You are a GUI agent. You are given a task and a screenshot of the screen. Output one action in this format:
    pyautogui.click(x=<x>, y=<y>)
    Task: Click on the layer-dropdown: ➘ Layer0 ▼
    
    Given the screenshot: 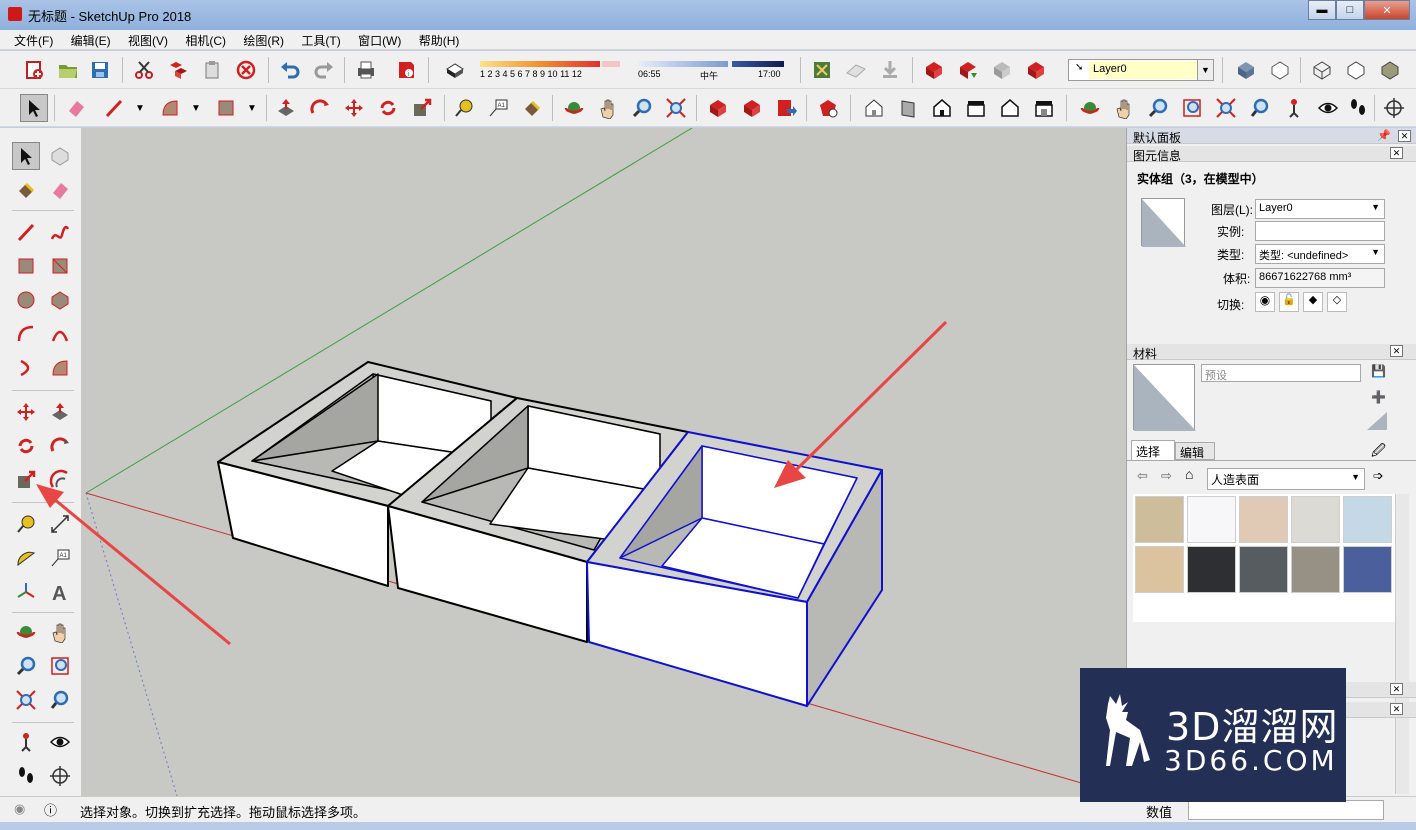 What is the action you would take?
    pyautogui.click(x=1141, y=70)
    